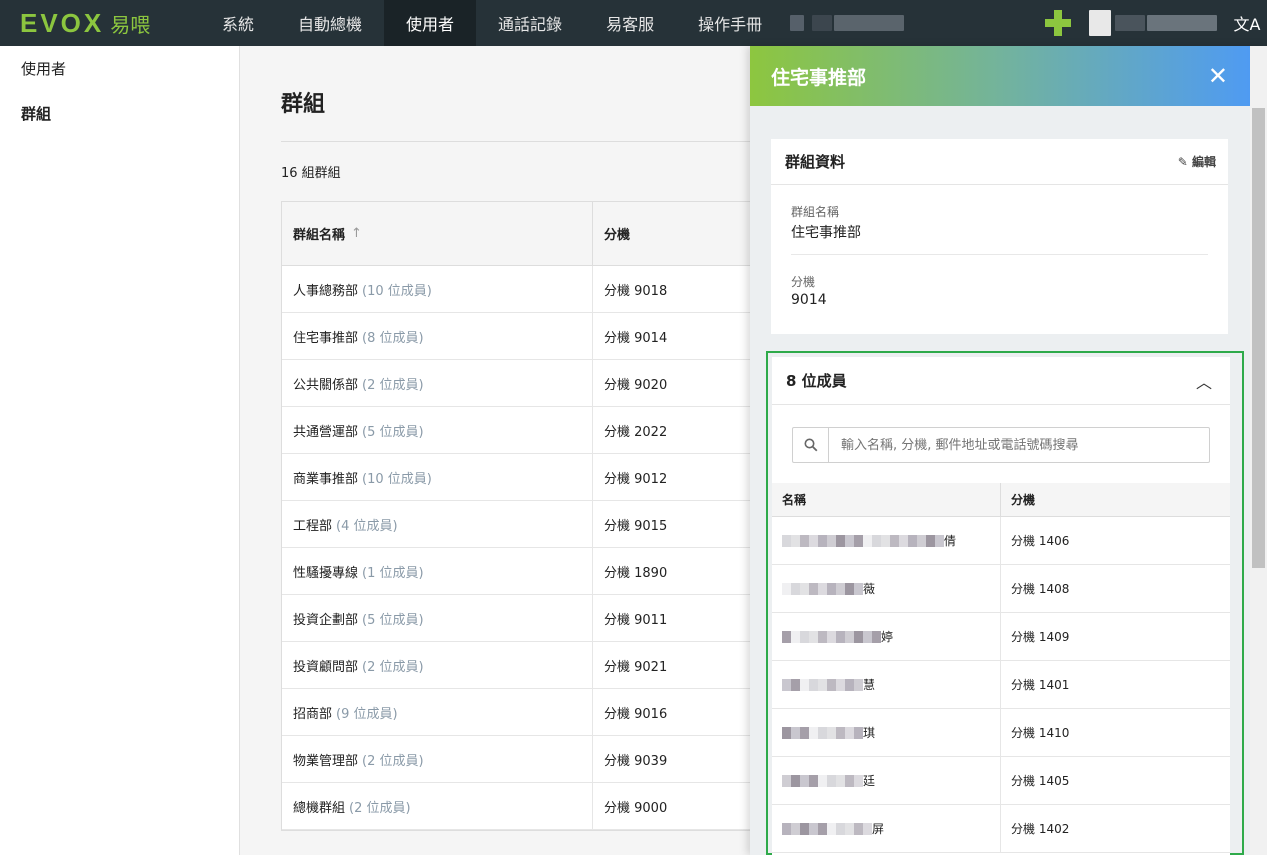 The width and height of the screenshot is (1267, 855). What do you see at coordinates (869, 685) in the screenshot?
I see `member-name-visible-char: 慧` at bounding box center [869, 685].